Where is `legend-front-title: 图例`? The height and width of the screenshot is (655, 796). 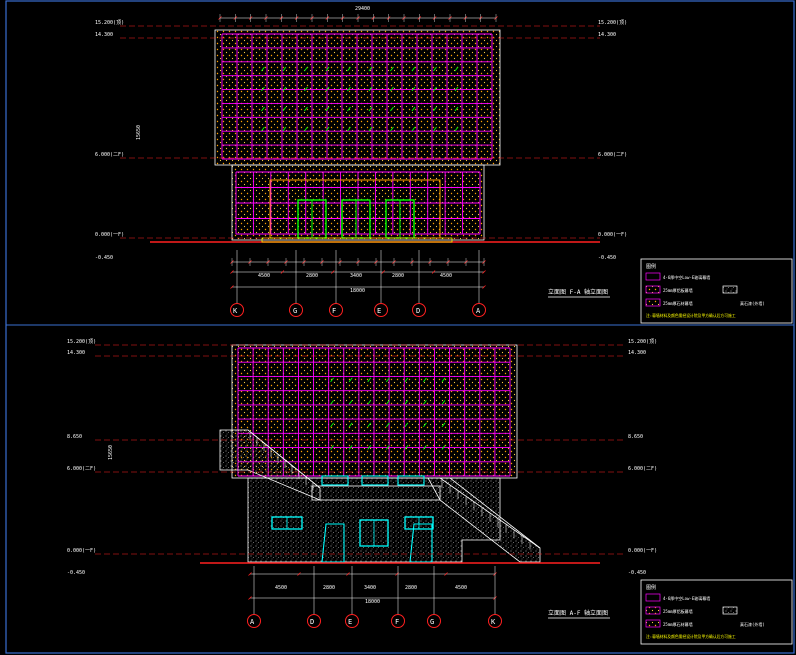 legend-front-title: 图例 is located at coordinates (651, 266).